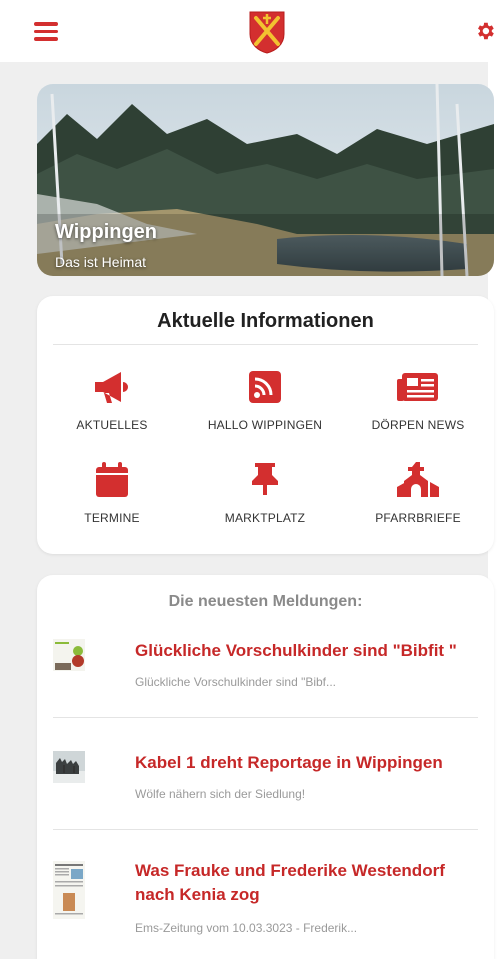 This screenshot has height=959, width=502. Describe the element at coordinates (289, 762) in the screenshot. I see `news-title: Kabel 1 dreht Reportage in Wippingen` at that location.